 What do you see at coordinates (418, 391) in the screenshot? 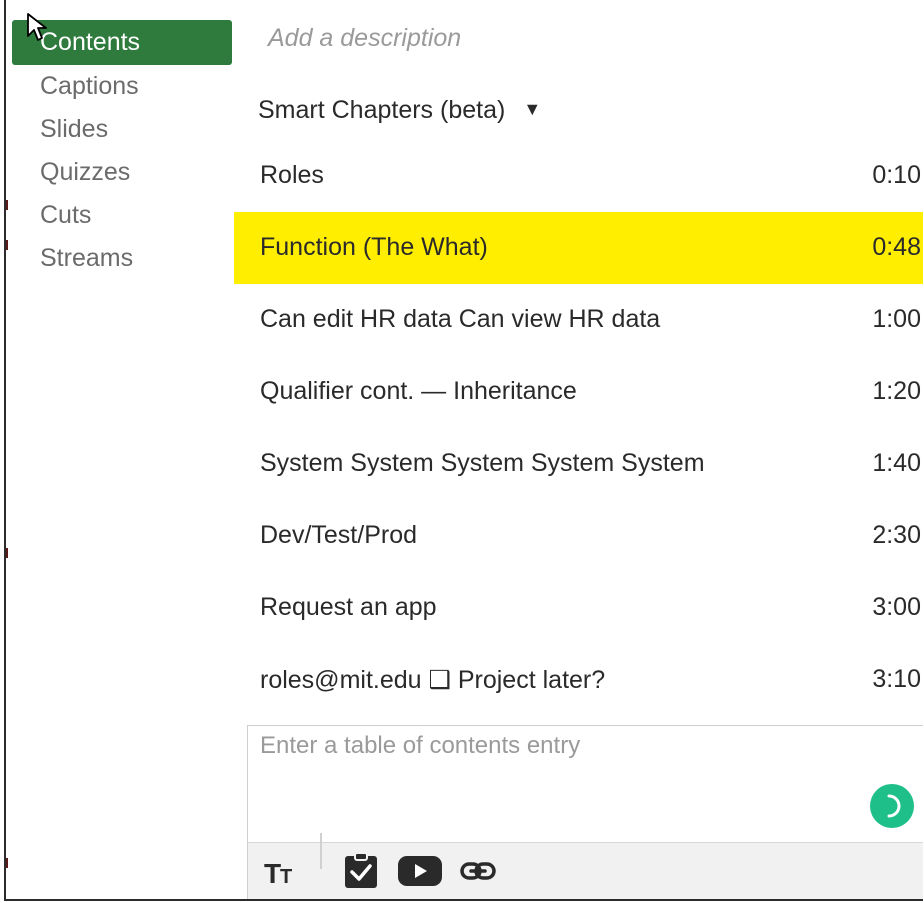
I see `chapter-title: Qualifier cont. — Inheritance` at bounding box center [418, 391].